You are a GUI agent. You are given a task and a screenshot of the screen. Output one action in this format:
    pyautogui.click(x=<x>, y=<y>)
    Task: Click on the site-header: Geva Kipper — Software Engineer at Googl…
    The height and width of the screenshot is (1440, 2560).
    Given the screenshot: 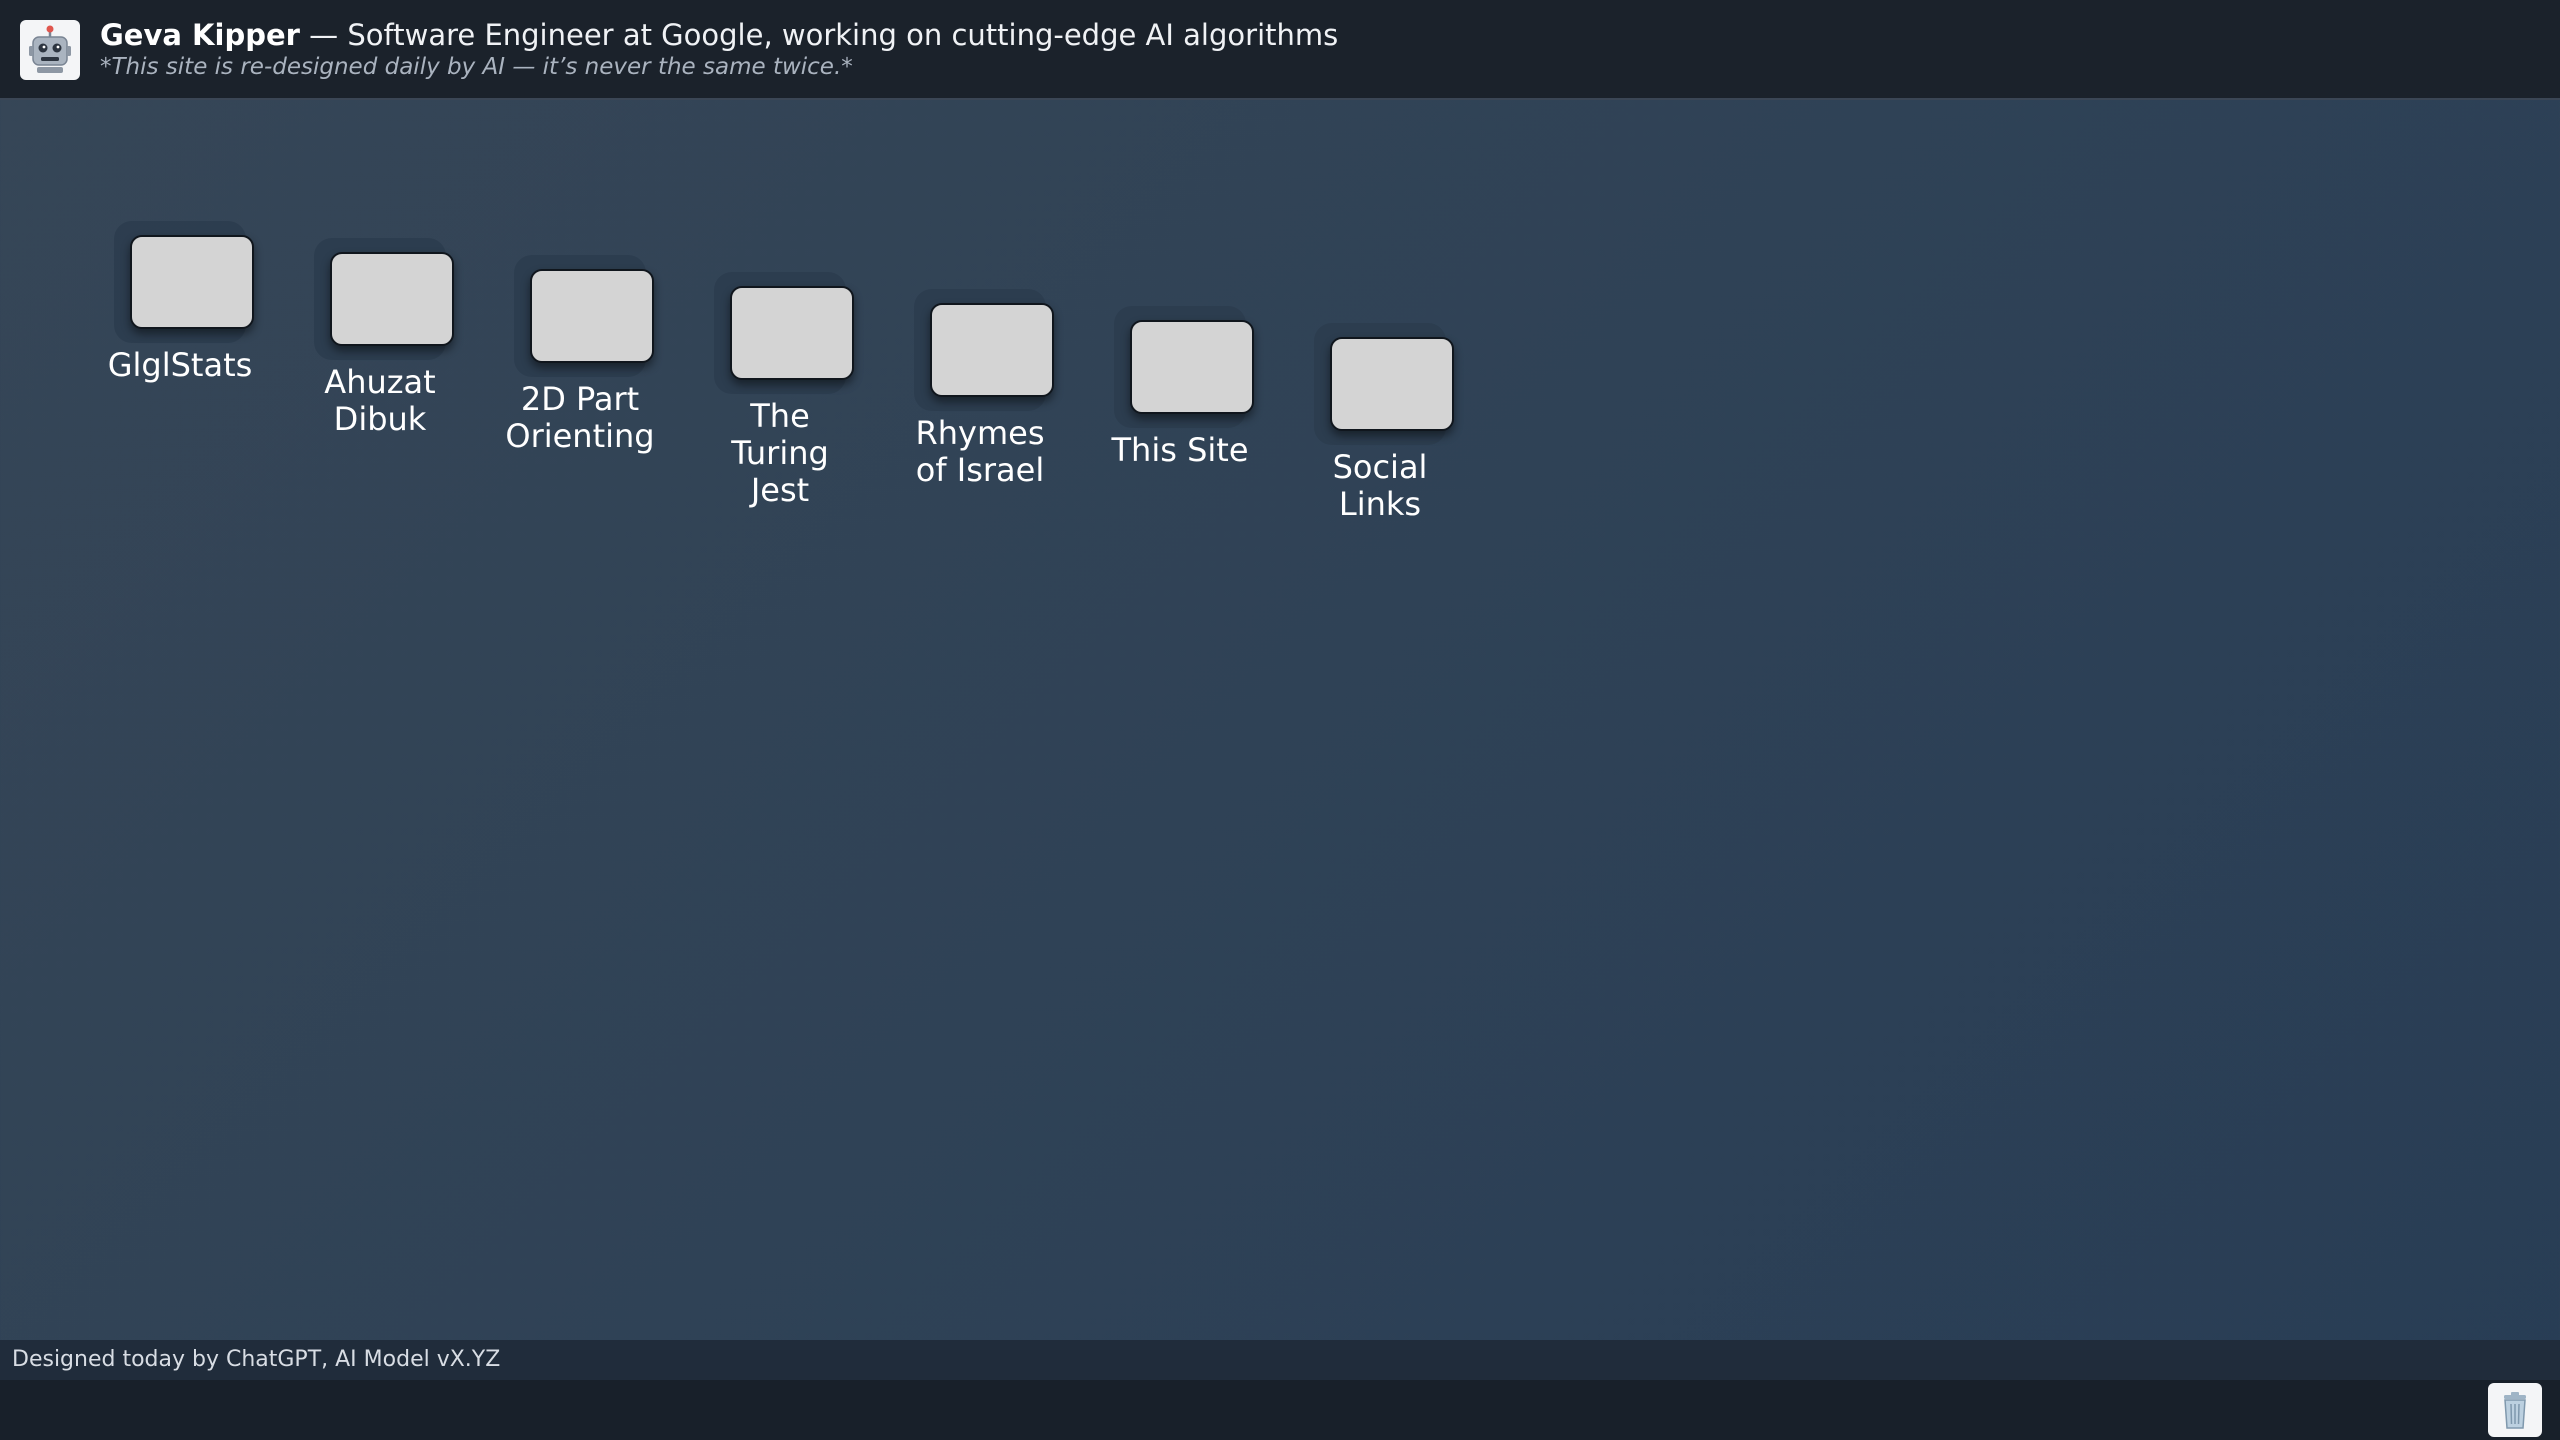 What is the action you would take?
    pyautogui.click(x=1280, y=50)
    